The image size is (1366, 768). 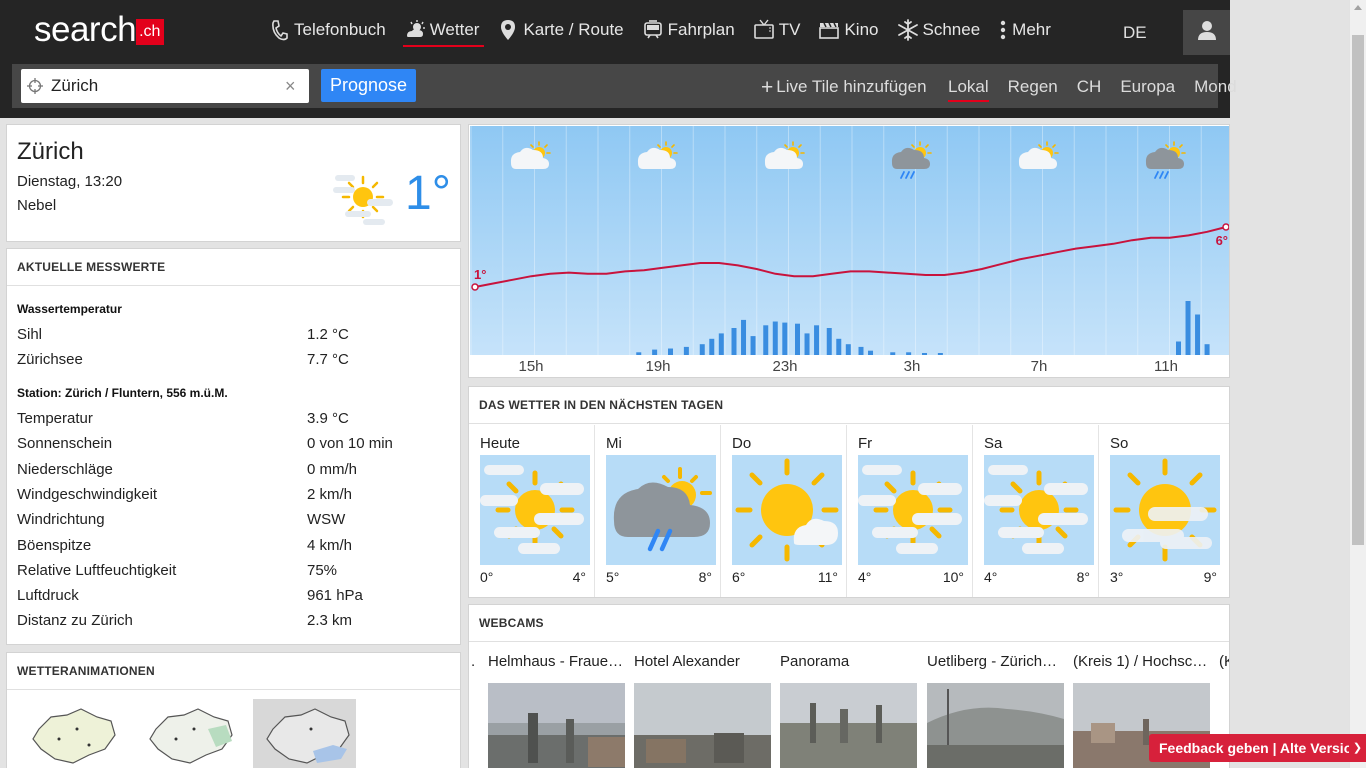 I want to click on measure-value: 0 mm/h, so click(x=332, y=469).